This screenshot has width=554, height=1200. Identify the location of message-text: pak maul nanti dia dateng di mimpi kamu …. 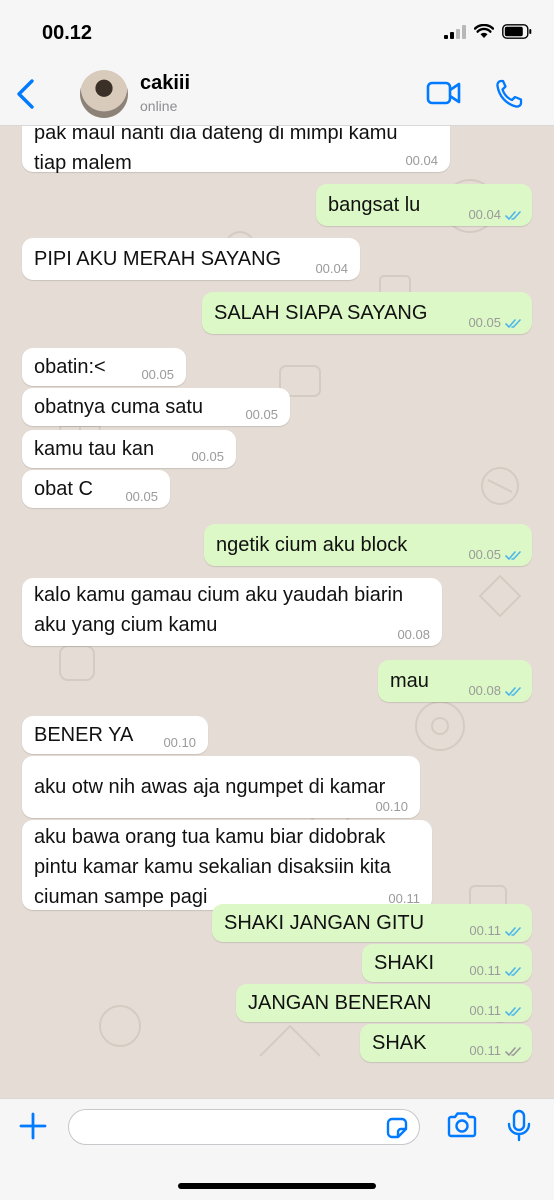
(216, 150).